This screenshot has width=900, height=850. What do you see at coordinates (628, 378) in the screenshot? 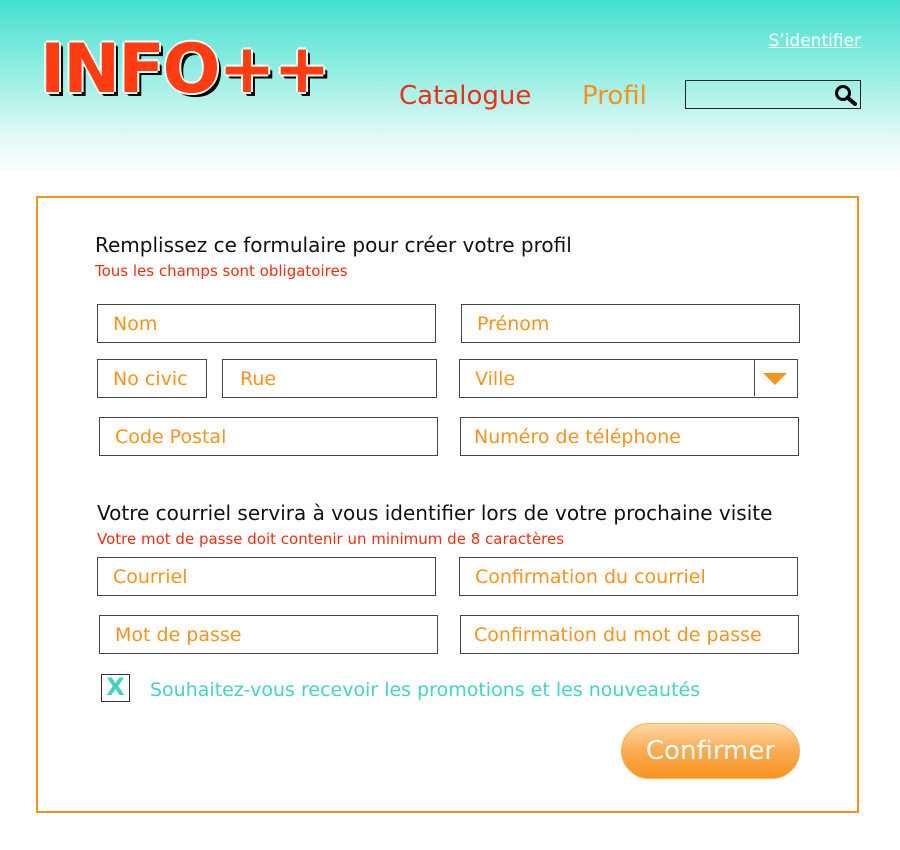
I see `ville-select: Ville` at bounding box center [628, 378].